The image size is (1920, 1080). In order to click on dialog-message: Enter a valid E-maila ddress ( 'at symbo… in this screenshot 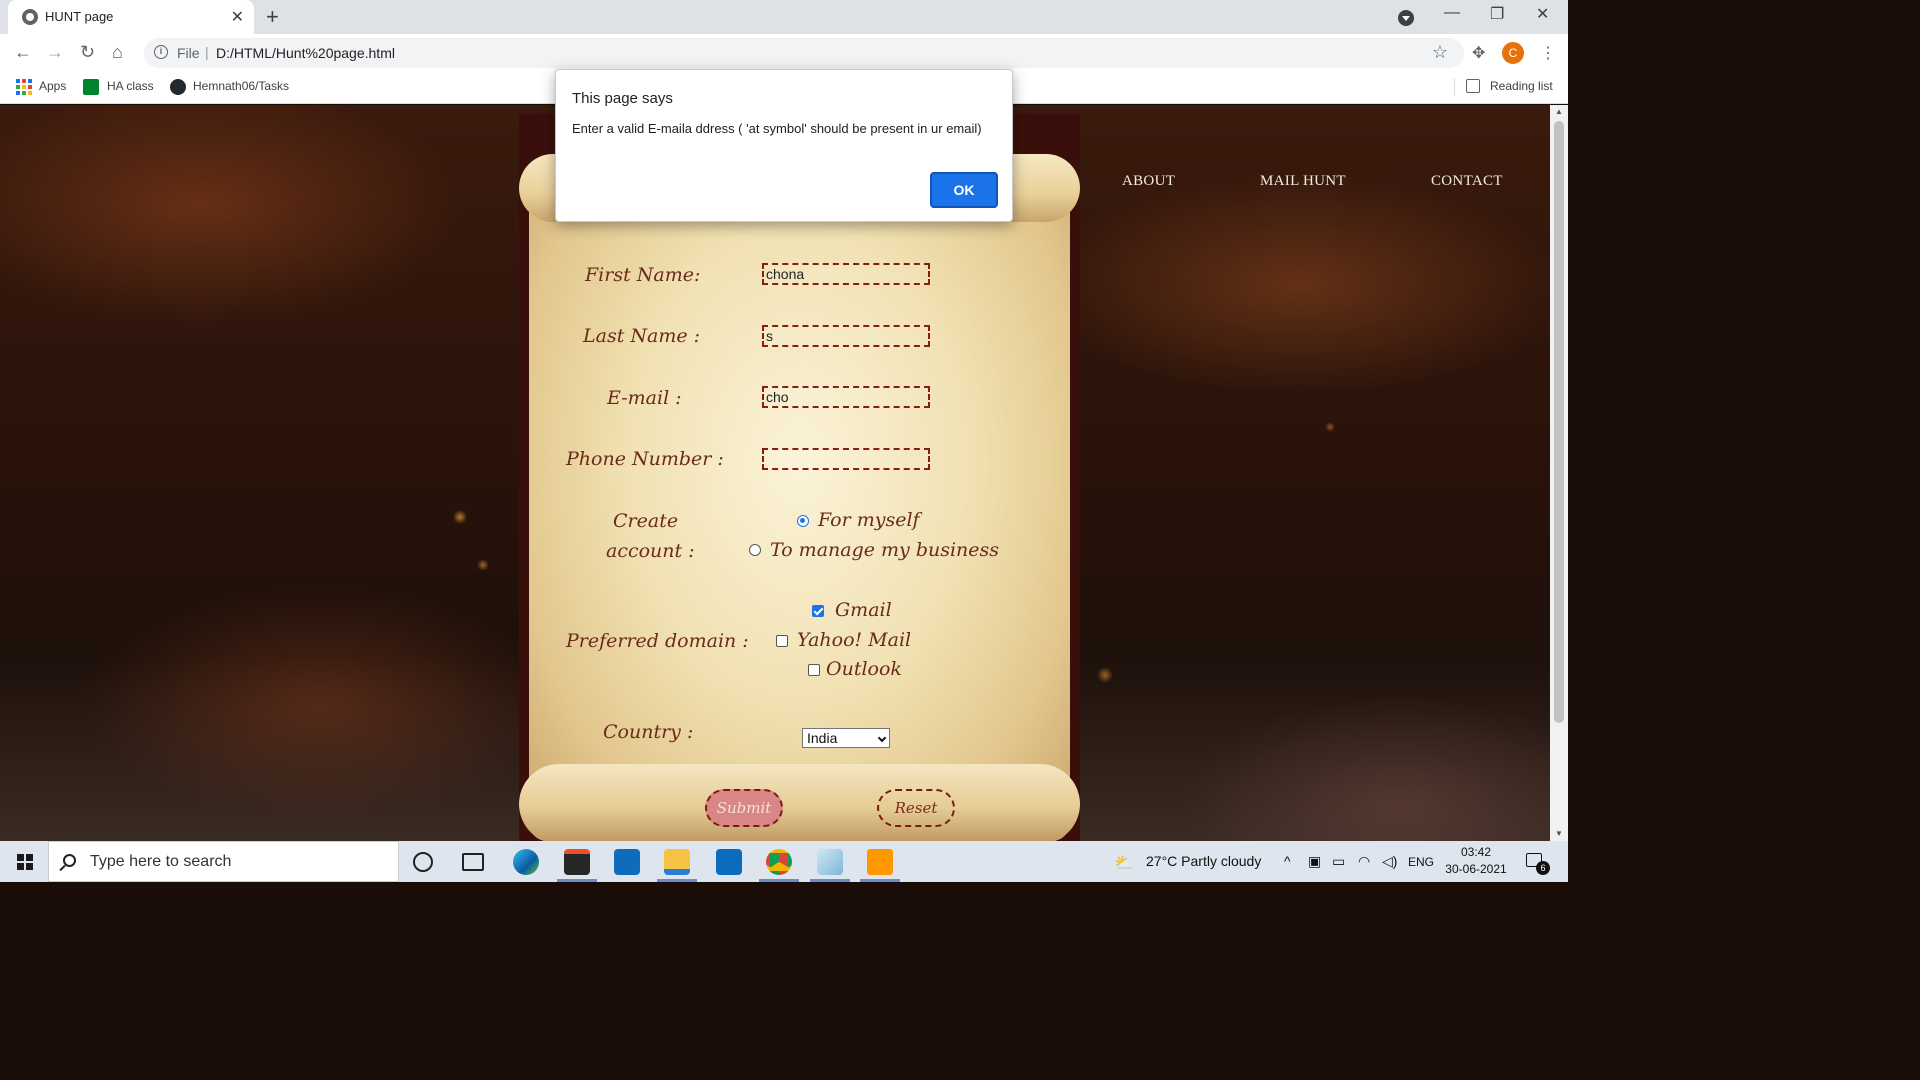, I will do `click(777, 128)`.